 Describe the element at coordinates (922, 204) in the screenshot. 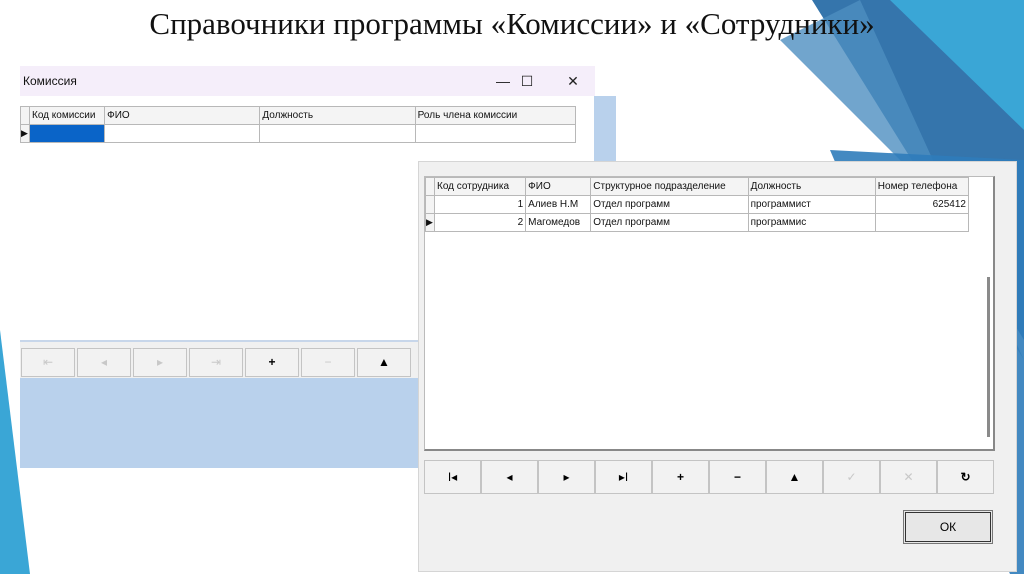

I see `table-cell: 625412` at that location.